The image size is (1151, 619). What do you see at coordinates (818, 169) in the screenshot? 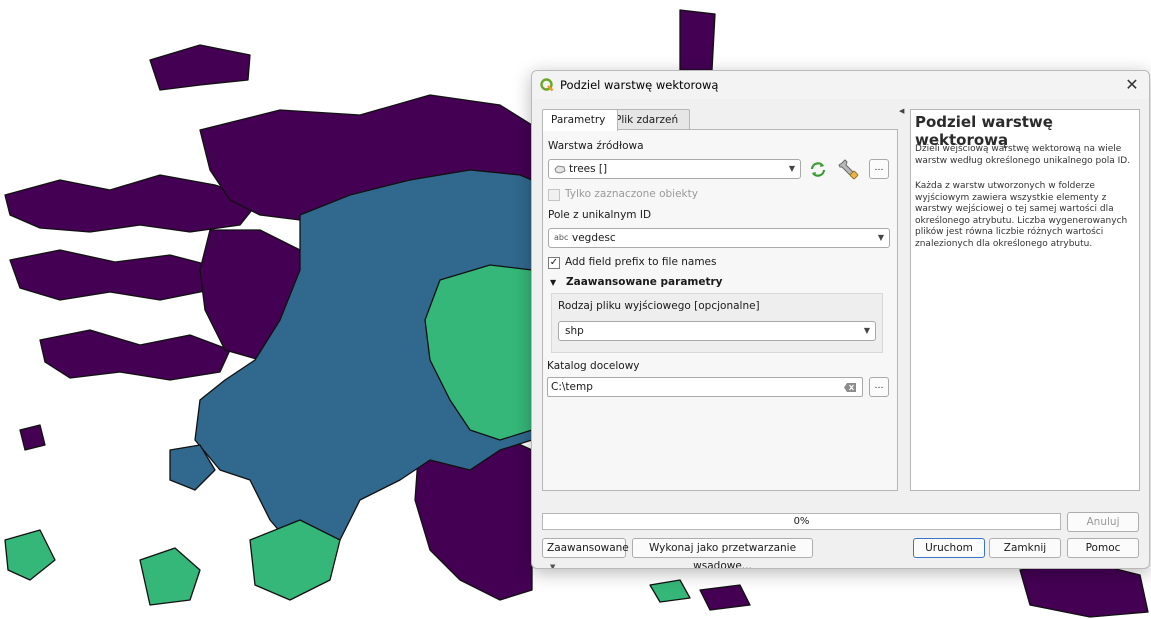
I see `iterate-over-features-icon` at bounding box center [818, 169].